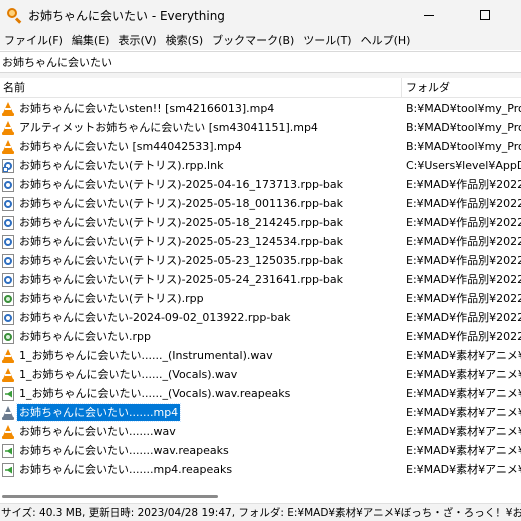 The image size is (521, 521). I want to click on result-name-cell: 1_お姉ちゃんに会いたい......_(Vocals).wav.reapeaks, so click(201, 393).